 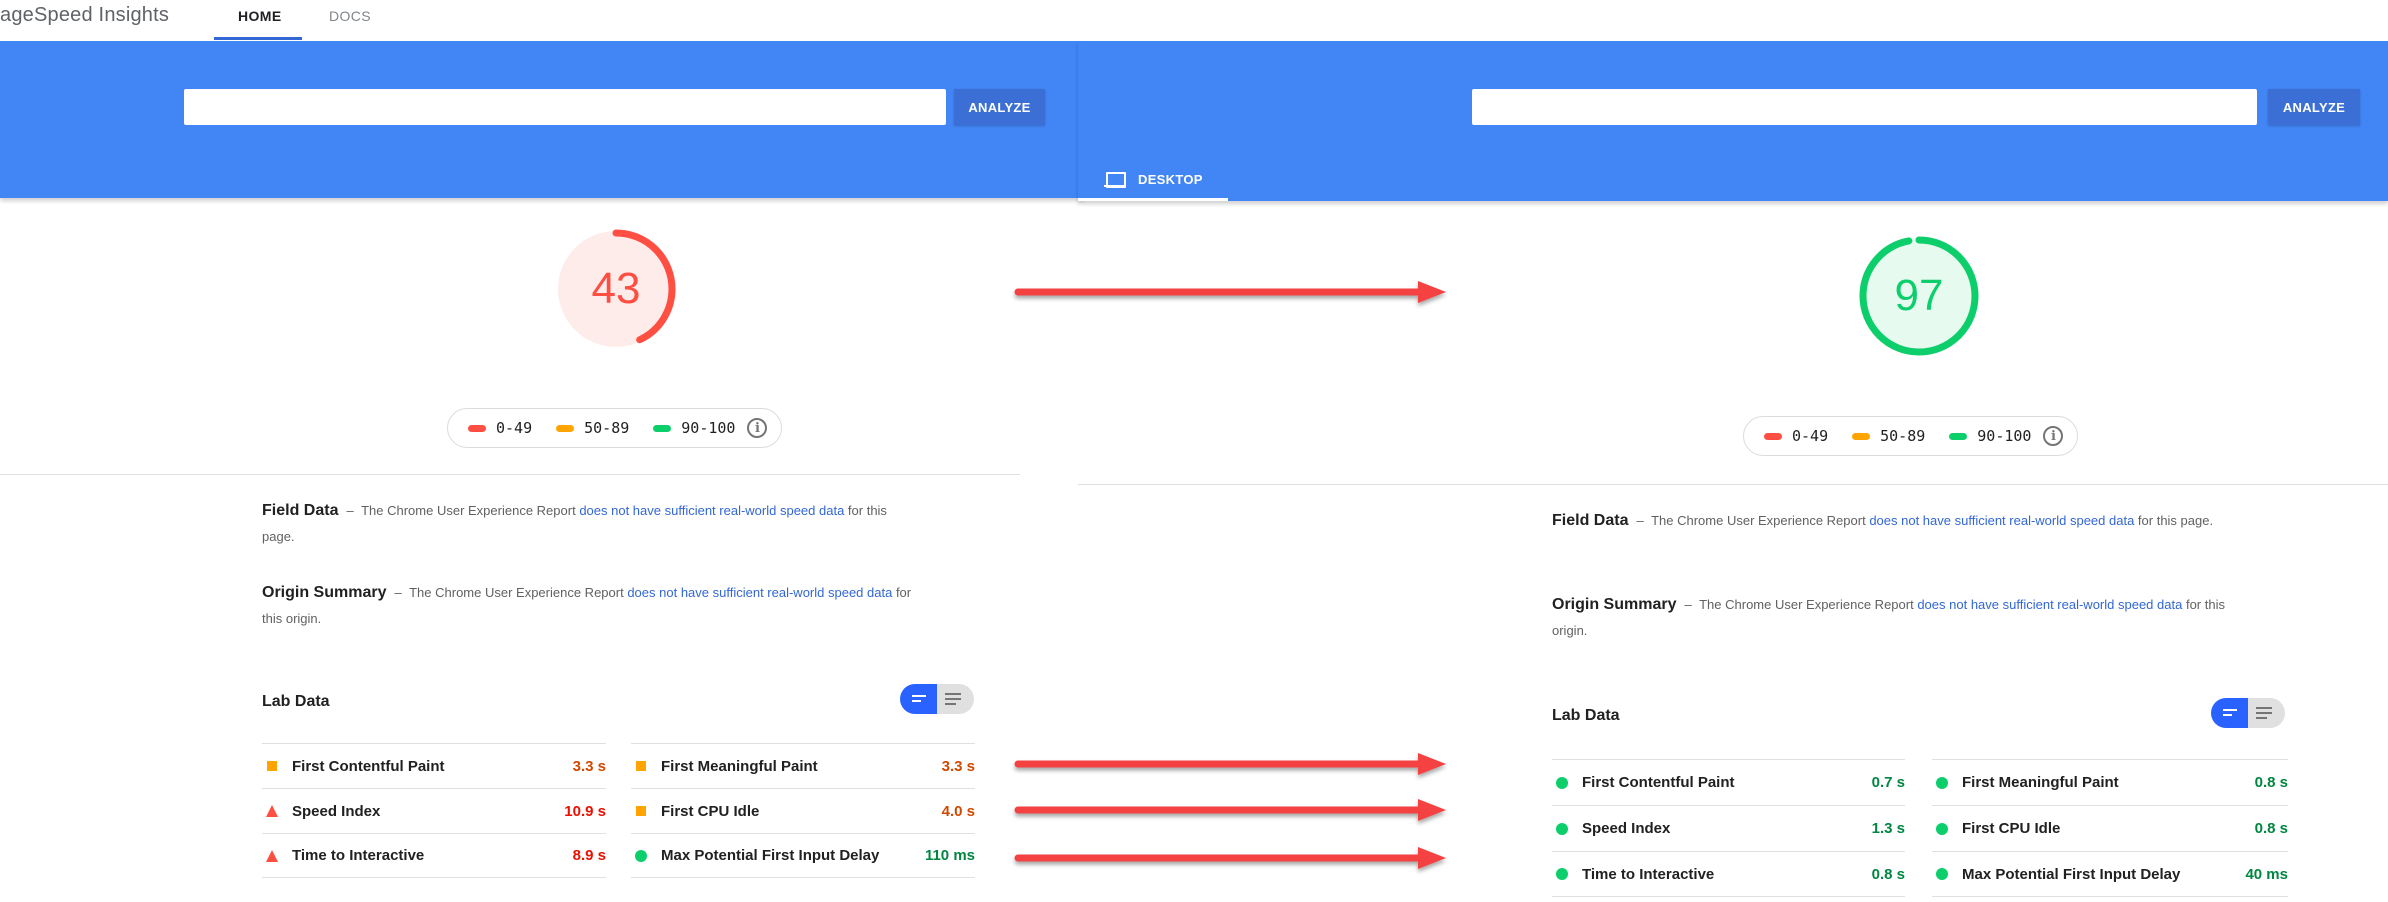 I want to click on metric-value: 8.9 s, so click(x=589, y=855).